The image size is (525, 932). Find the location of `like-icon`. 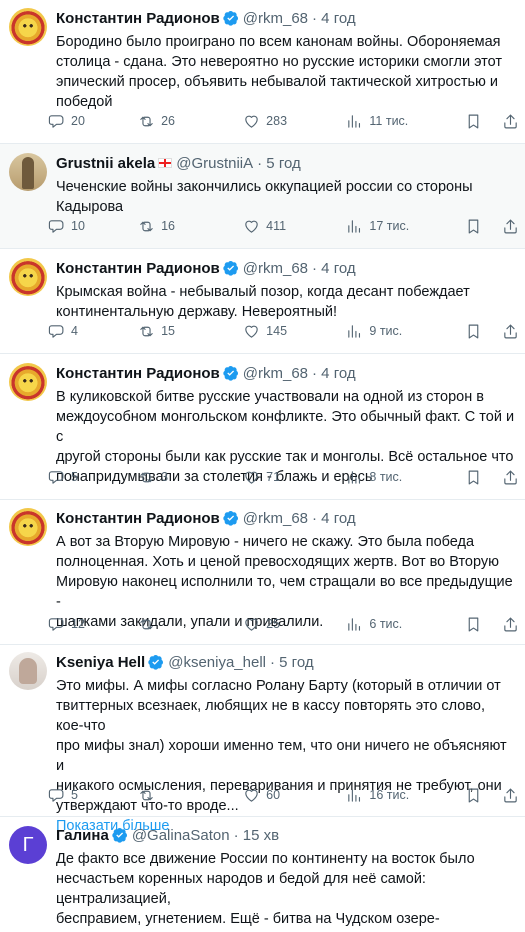

like-icon is located at coordinates (251, 121).